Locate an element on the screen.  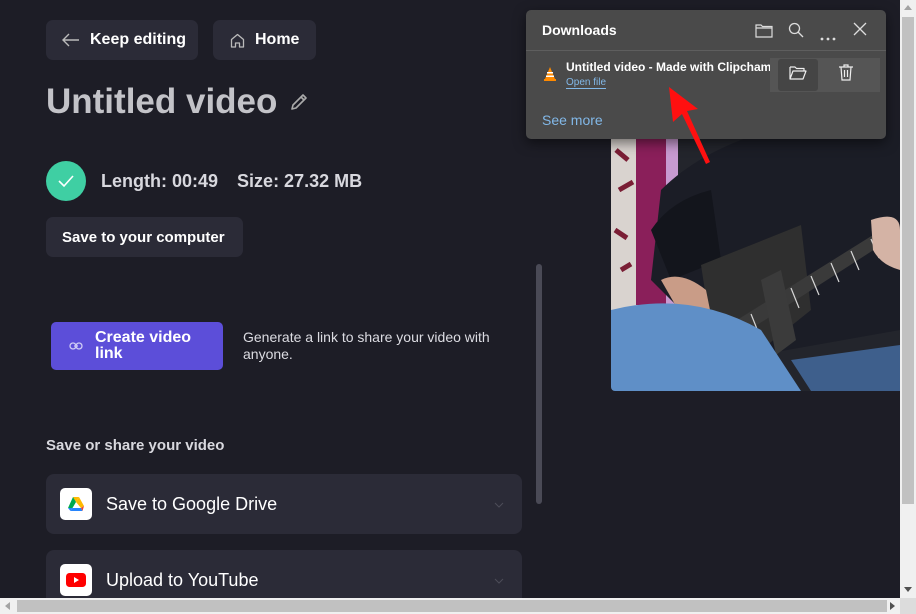
delete-button is located at coordinates (846, 75).